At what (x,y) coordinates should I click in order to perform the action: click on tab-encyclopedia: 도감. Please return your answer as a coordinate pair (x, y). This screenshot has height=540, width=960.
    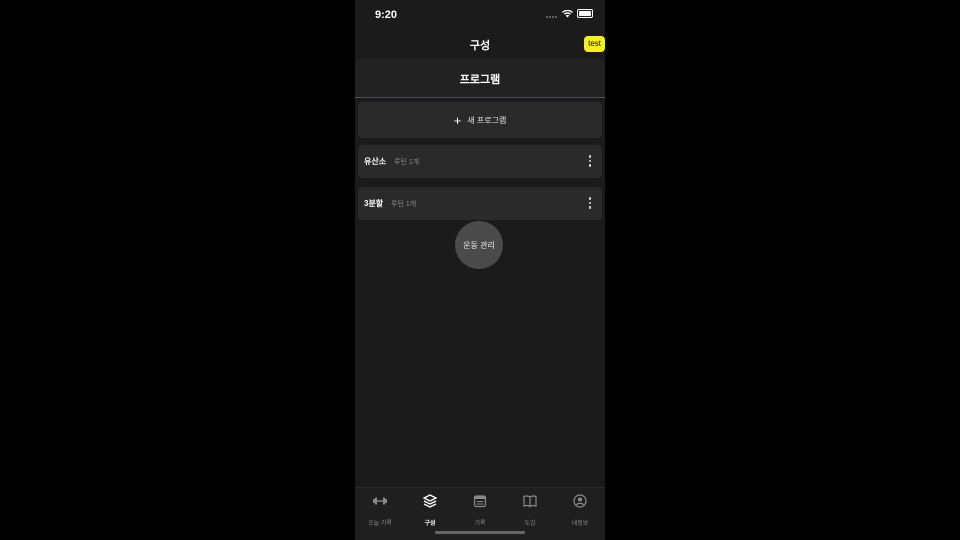
    Looking at the image, I should click on (530, 510).